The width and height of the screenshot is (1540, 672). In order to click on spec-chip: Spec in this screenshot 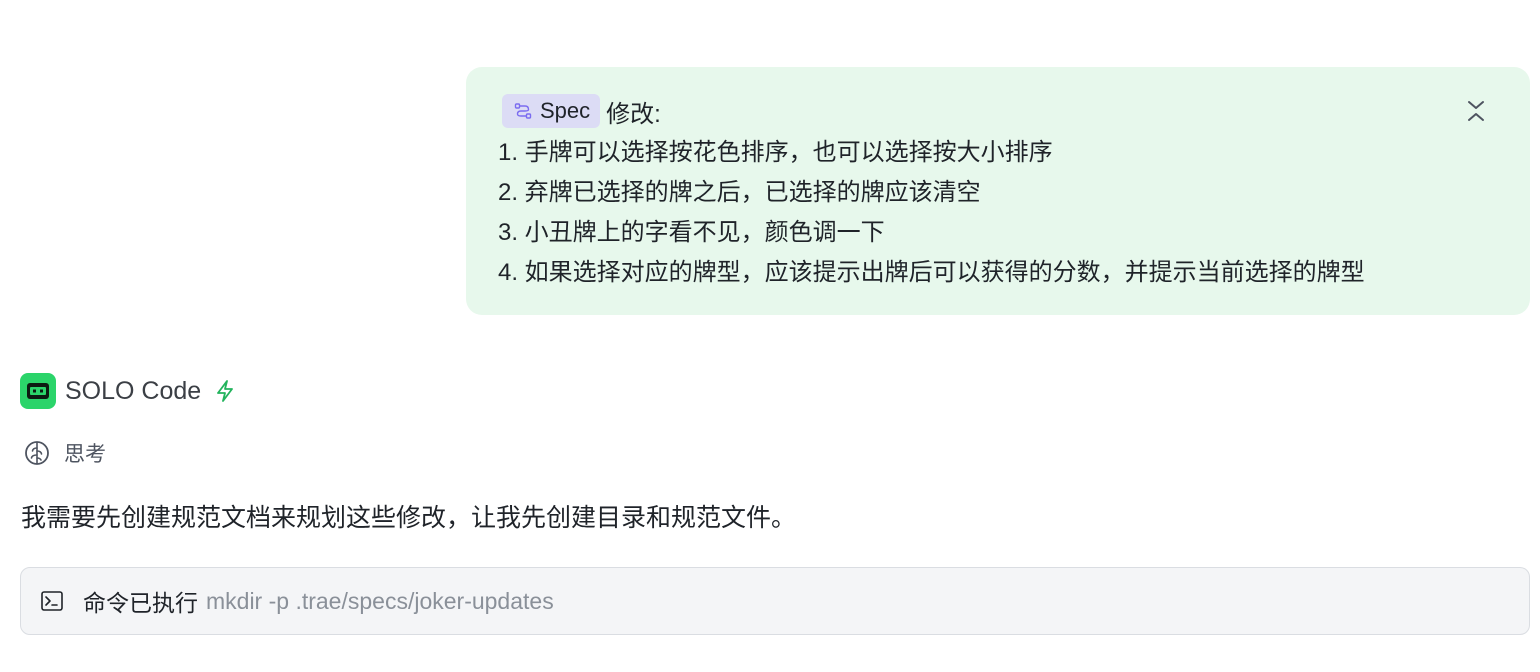, I will do `click(551, 111)`.